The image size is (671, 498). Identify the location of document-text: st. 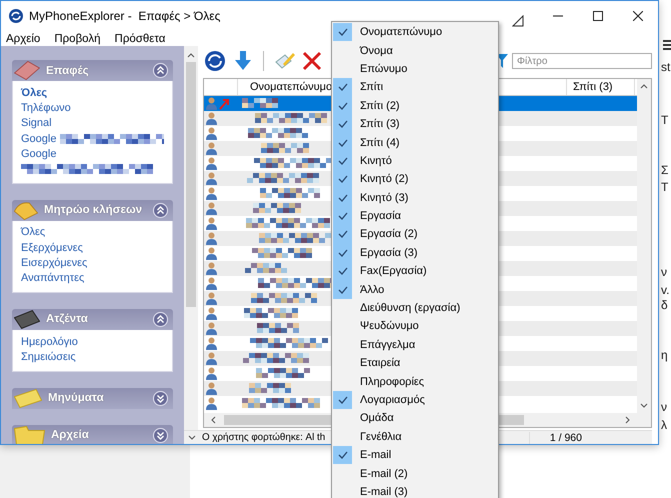
(665, 67).